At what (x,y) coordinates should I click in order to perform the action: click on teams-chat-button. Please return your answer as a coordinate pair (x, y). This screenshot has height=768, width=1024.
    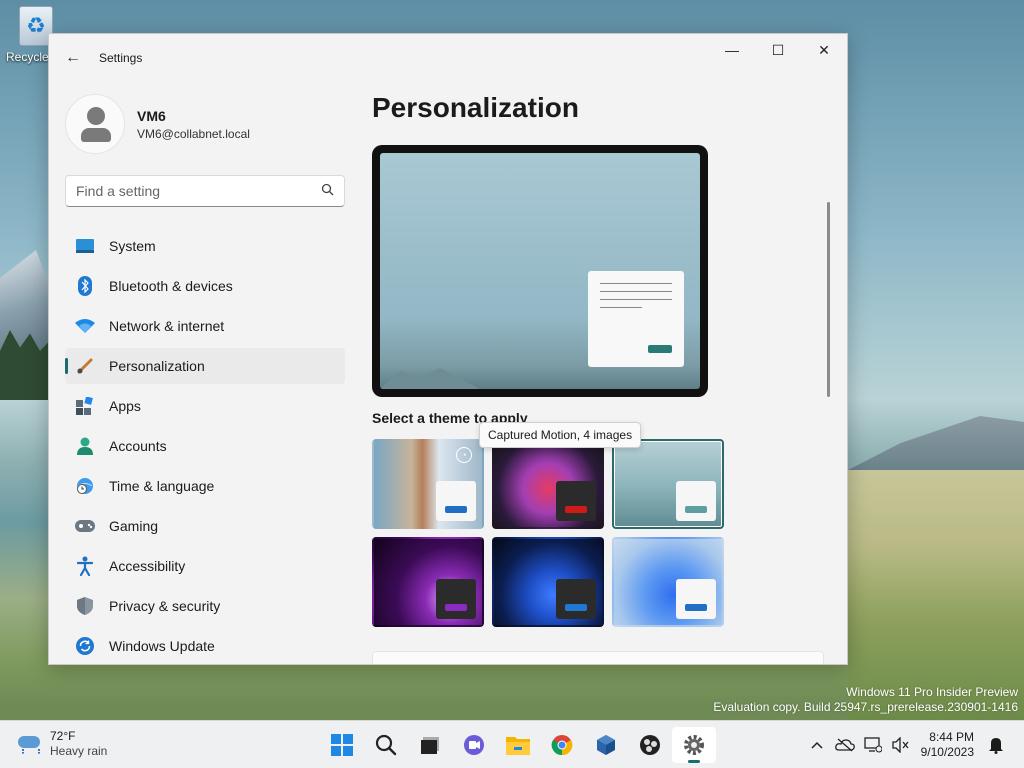
    Looking at the image, I should click on (474, 745).